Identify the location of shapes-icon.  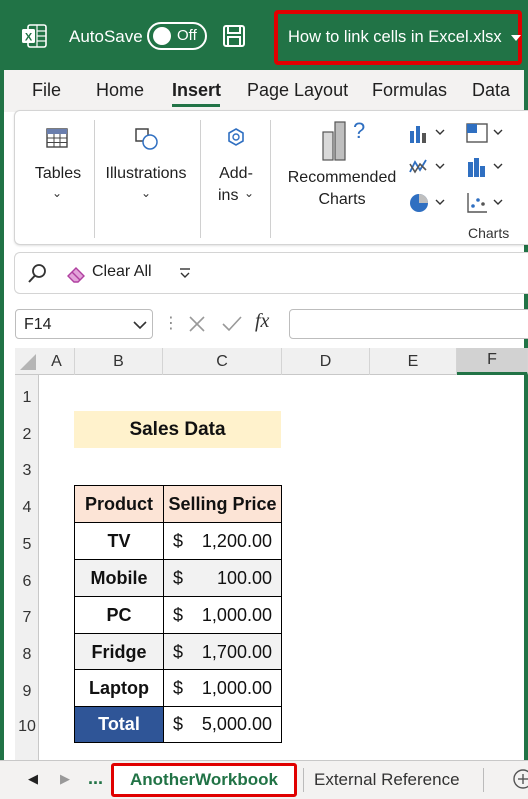
(146, 139).